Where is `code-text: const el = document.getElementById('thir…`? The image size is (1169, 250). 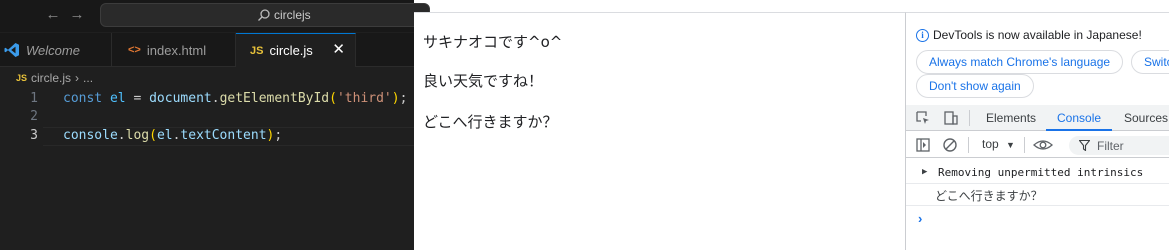
code-text: const el = document.getElementById('thir… is located at coordinates (235, 98).